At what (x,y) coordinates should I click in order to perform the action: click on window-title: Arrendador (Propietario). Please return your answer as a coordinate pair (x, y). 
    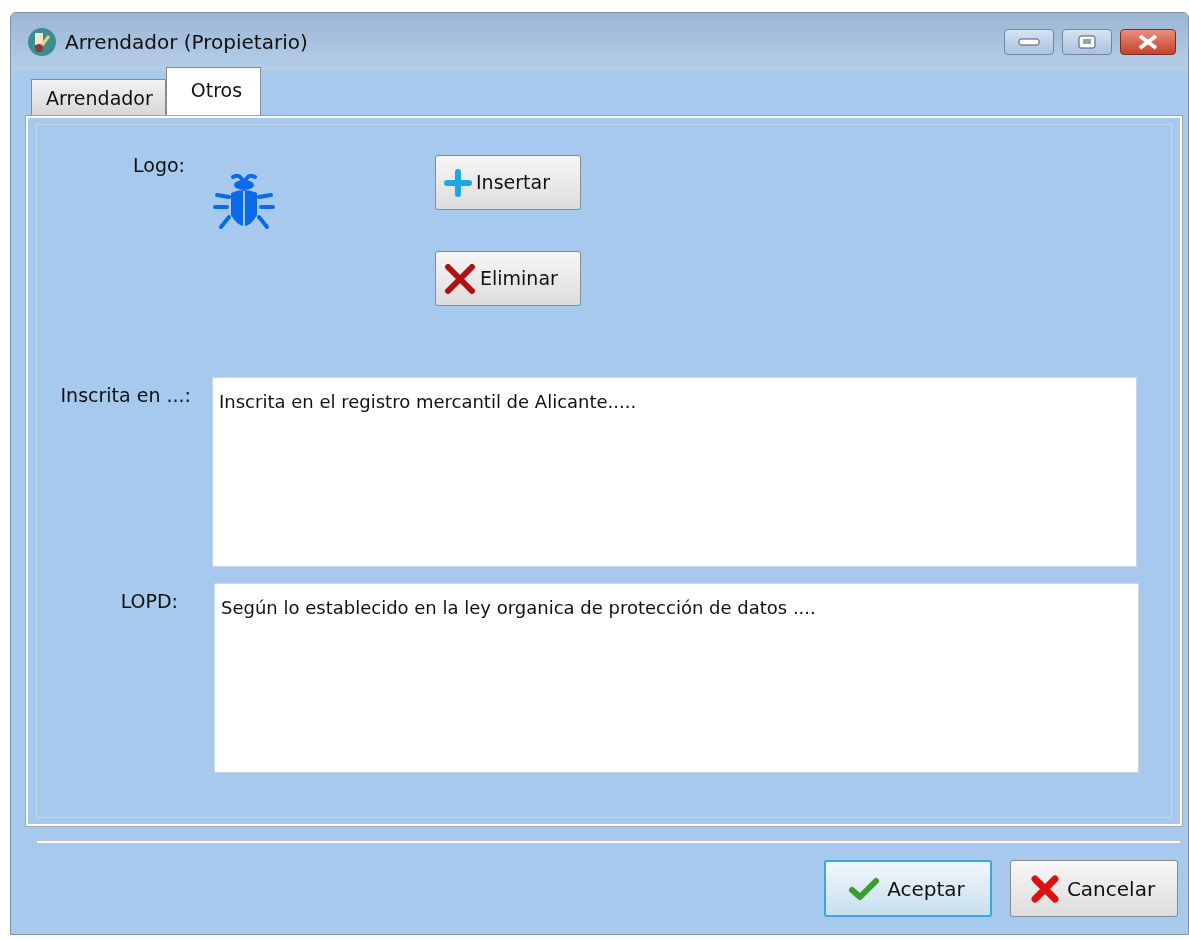
    Looking at the image, I should click on (187, 42).